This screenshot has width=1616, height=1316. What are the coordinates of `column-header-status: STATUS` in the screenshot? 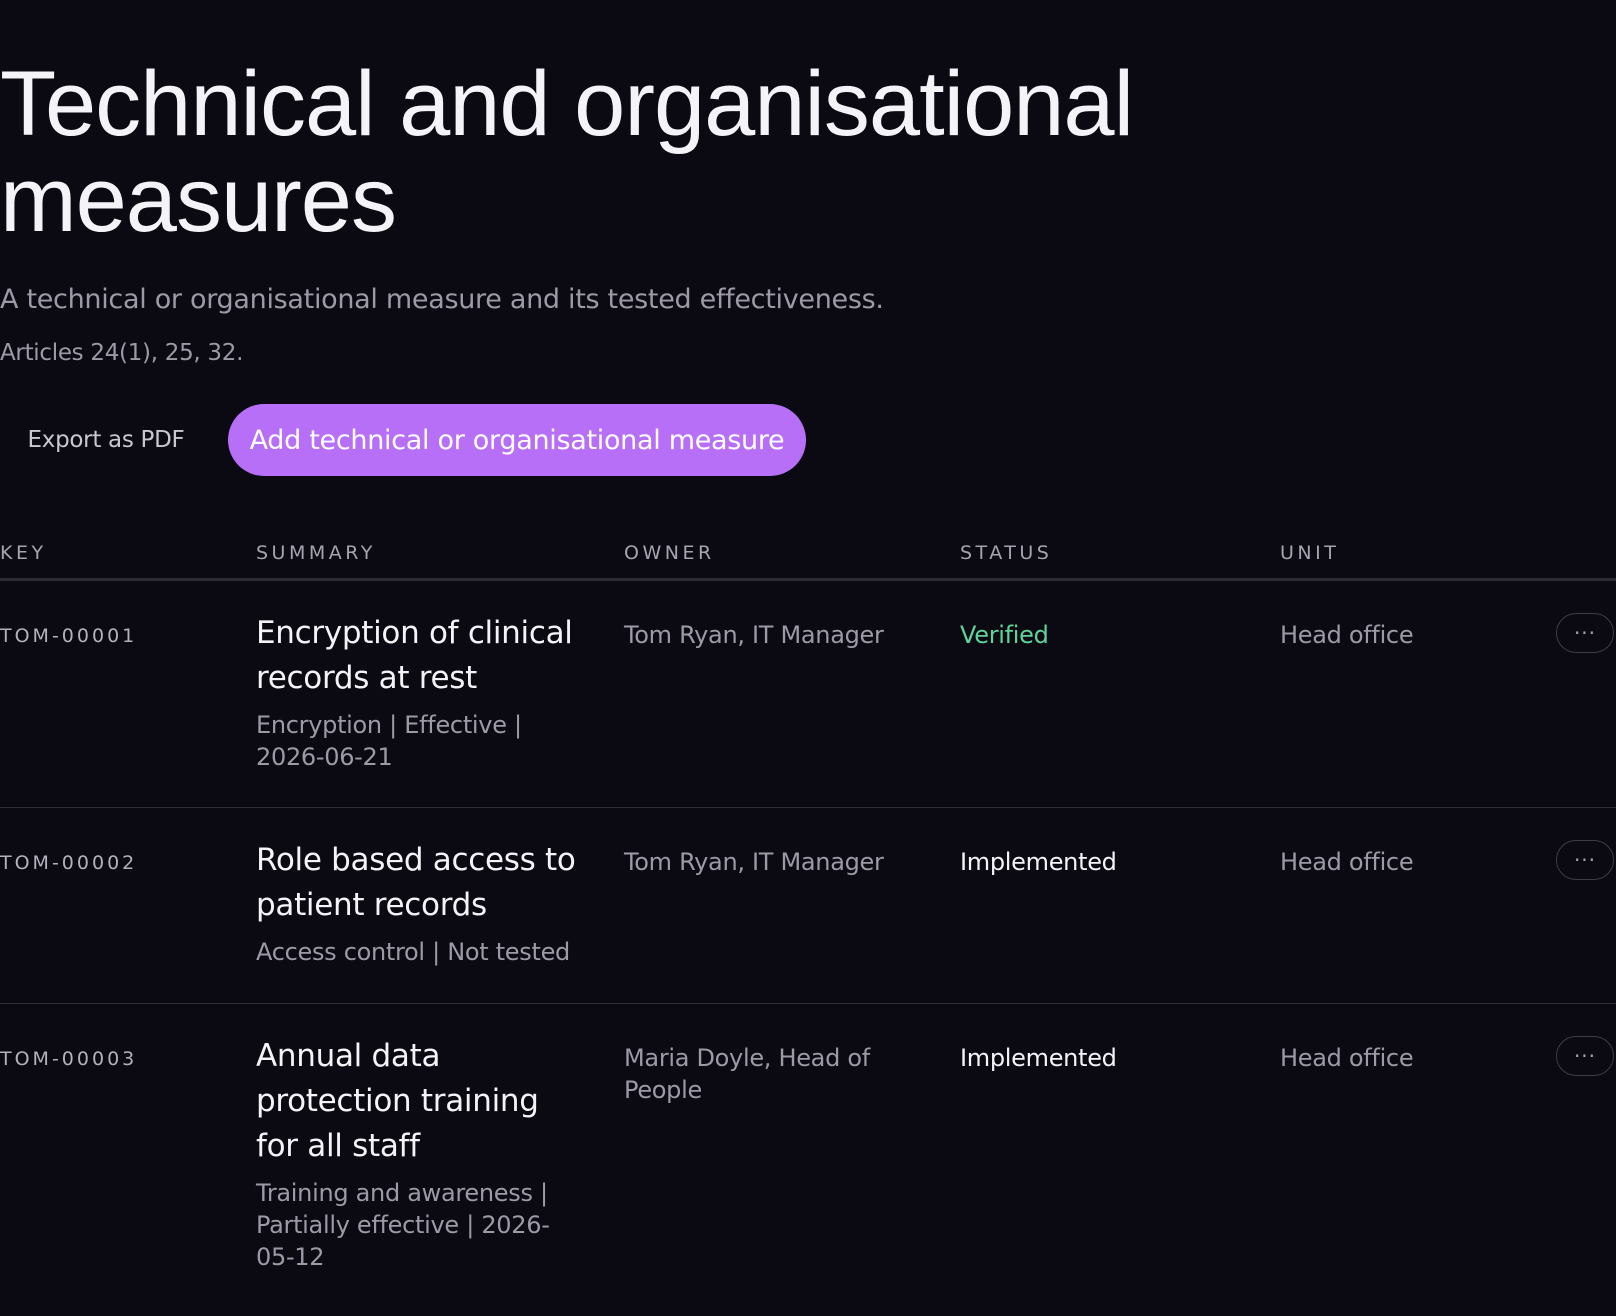 It's located at (1006, 553).